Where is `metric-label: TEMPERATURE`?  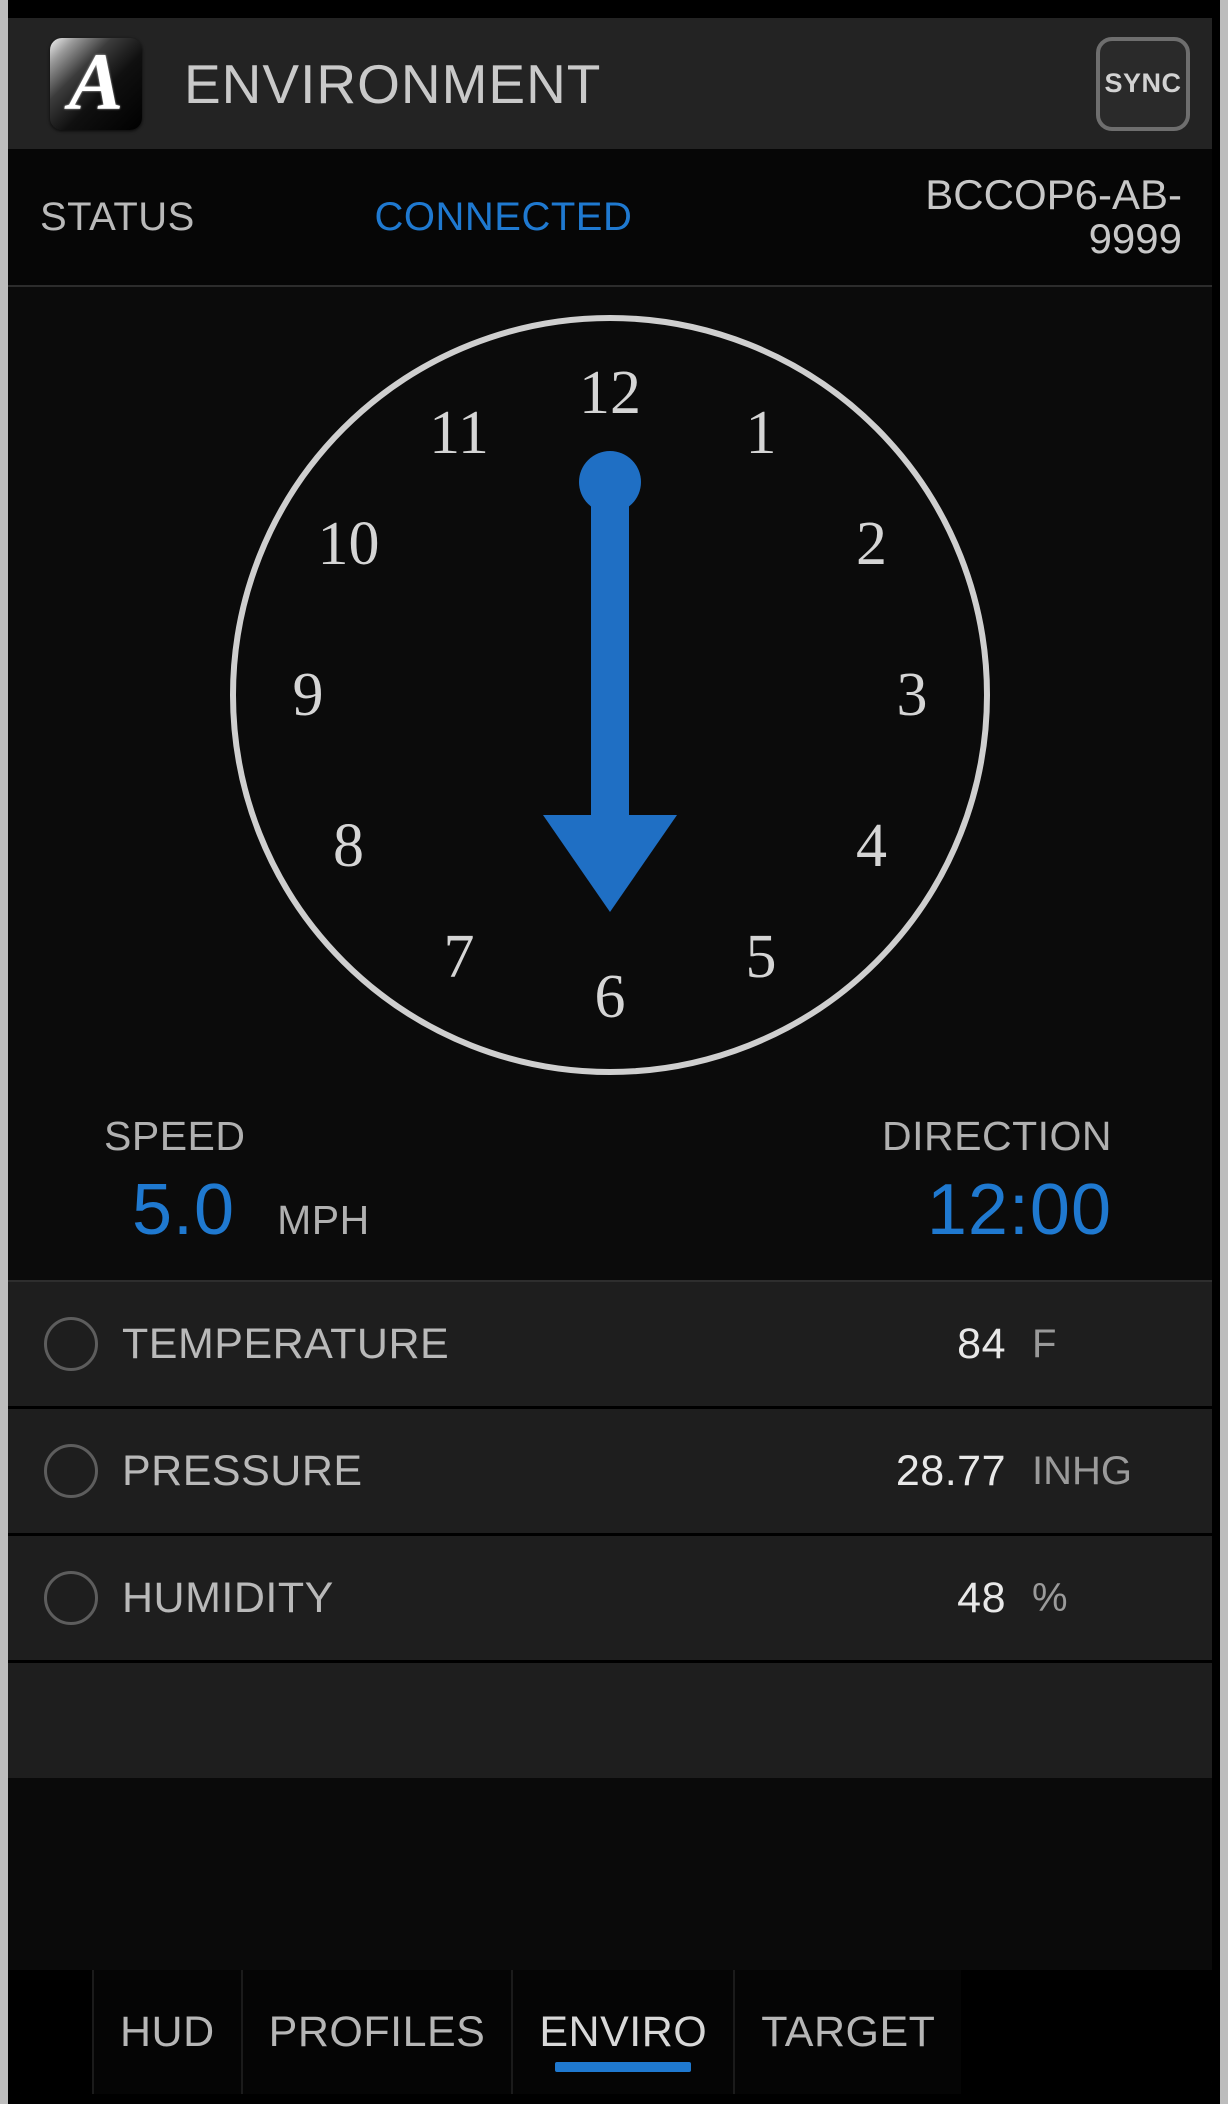
metric-label: TEMPERATURE is located at coordinates (286, 1343).